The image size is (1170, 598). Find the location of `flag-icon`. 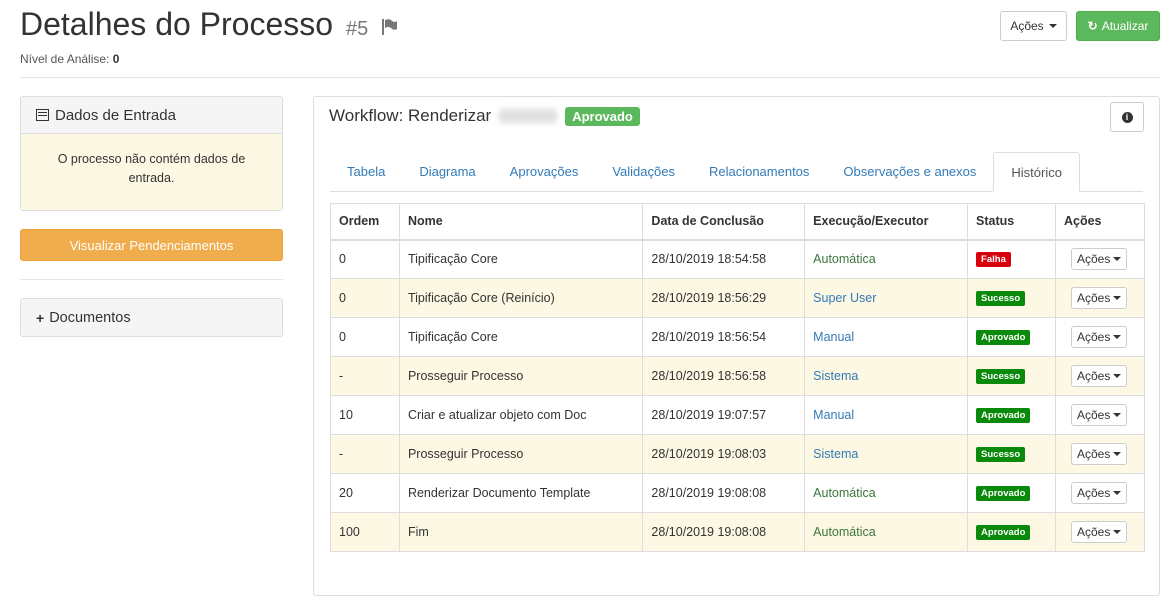

flag-icon is located at coordinates (389, 26).